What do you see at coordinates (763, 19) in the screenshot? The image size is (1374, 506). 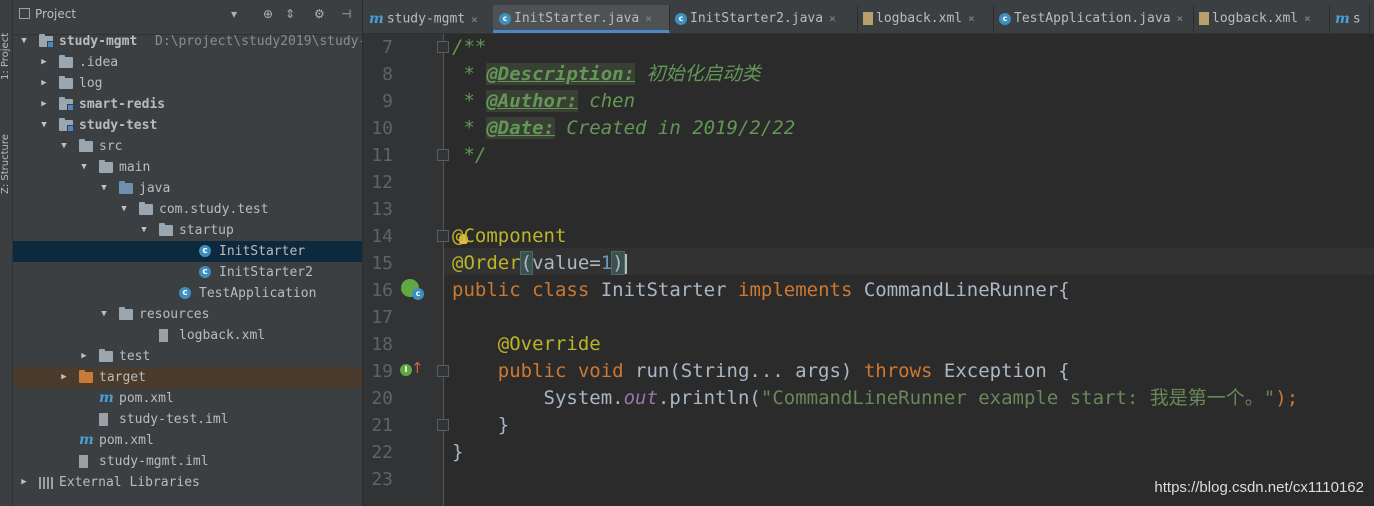 I see `editor-tab: c InitStarter2.java ×` at bounding box center [763, 19].